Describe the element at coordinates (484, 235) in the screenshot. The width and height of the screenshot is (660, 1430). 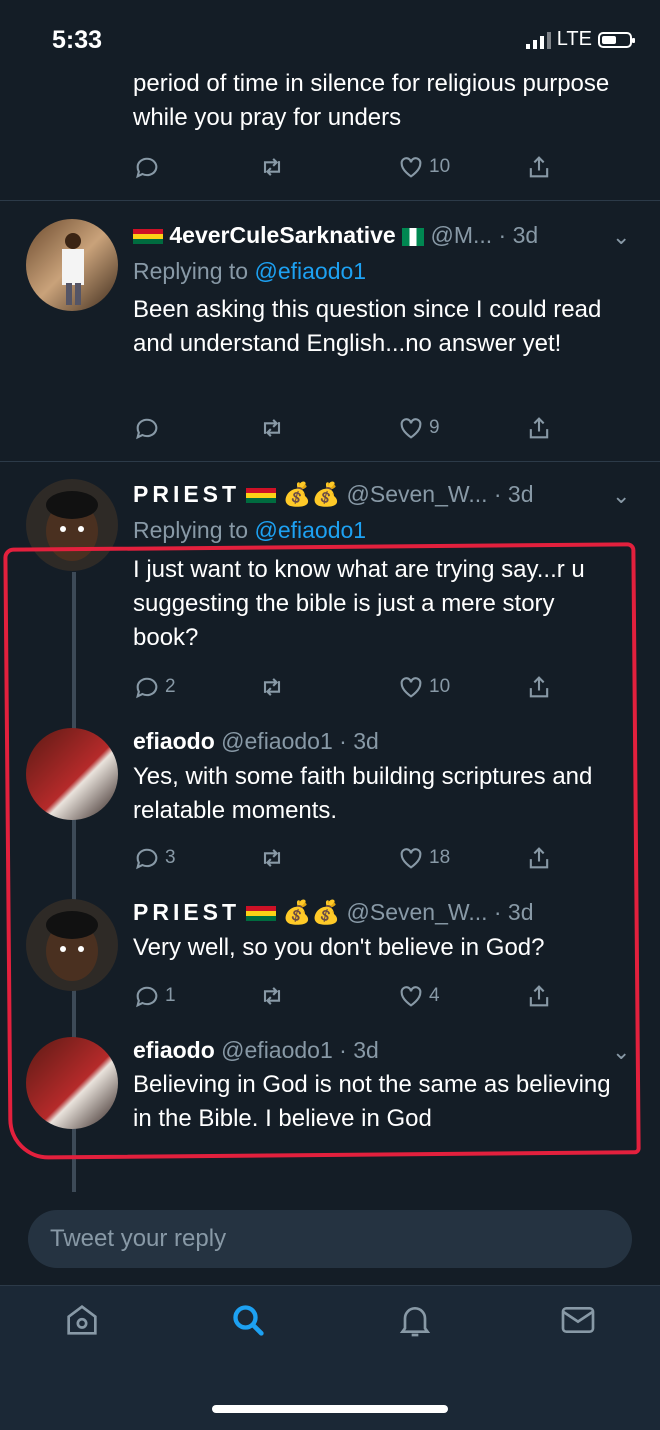
I see `handle-time: @M... · 3d` at that location.